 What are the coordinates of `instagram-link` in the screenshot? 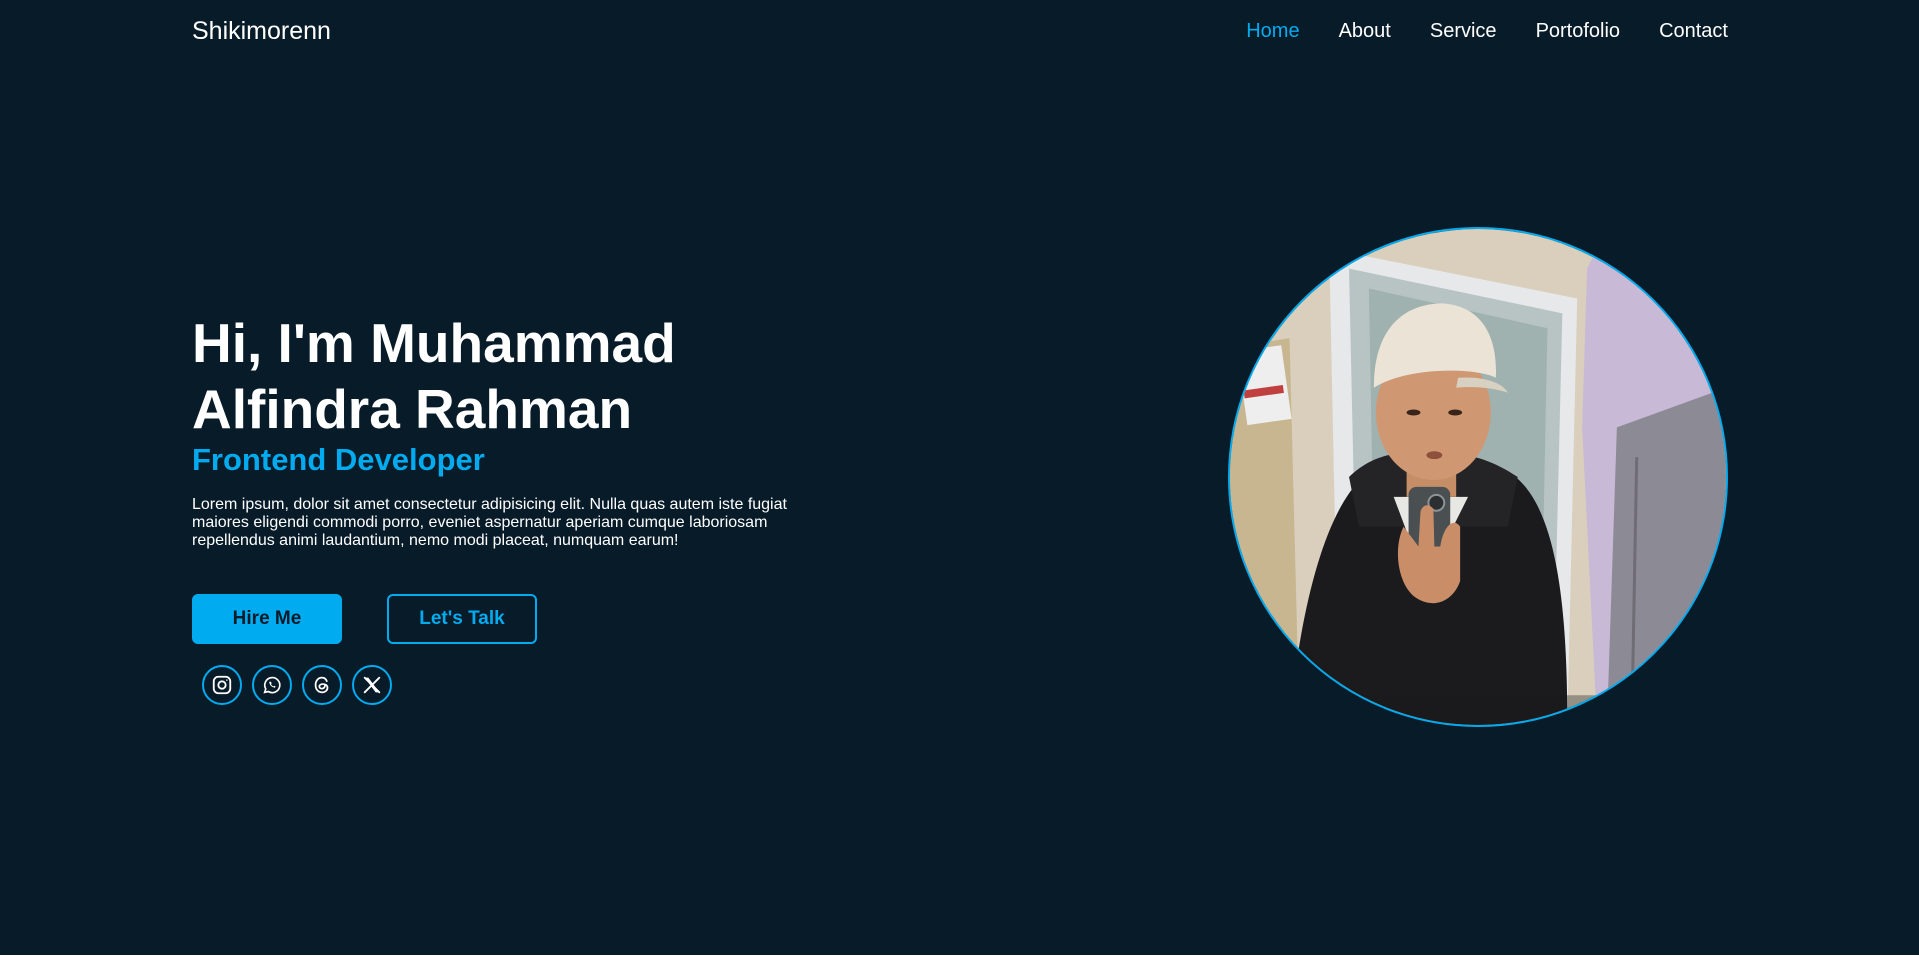 It's located at (222, 685).